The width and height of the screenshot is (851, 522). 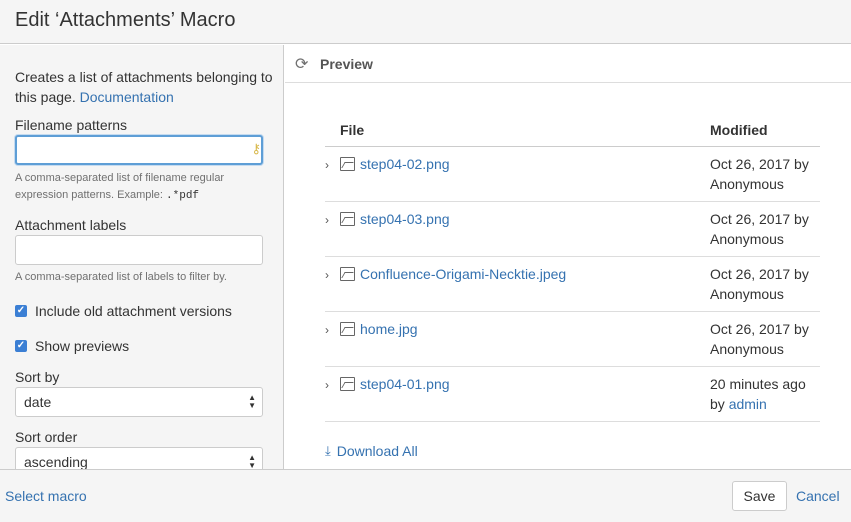 I want to click on sort-order-label: Sort order, so click(x=46, y=437).